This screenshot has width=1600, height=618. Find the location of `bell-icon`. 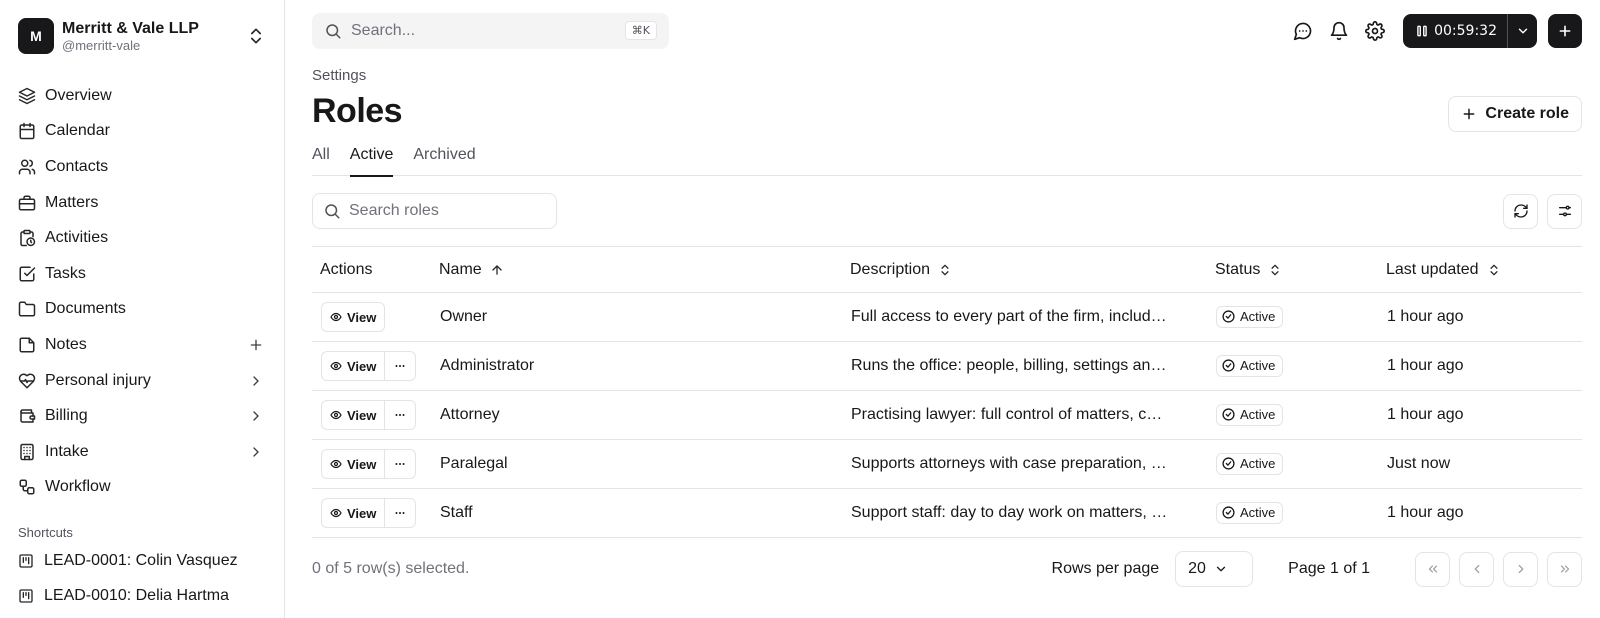

bell-icon is located at coordinates (1339, 31).